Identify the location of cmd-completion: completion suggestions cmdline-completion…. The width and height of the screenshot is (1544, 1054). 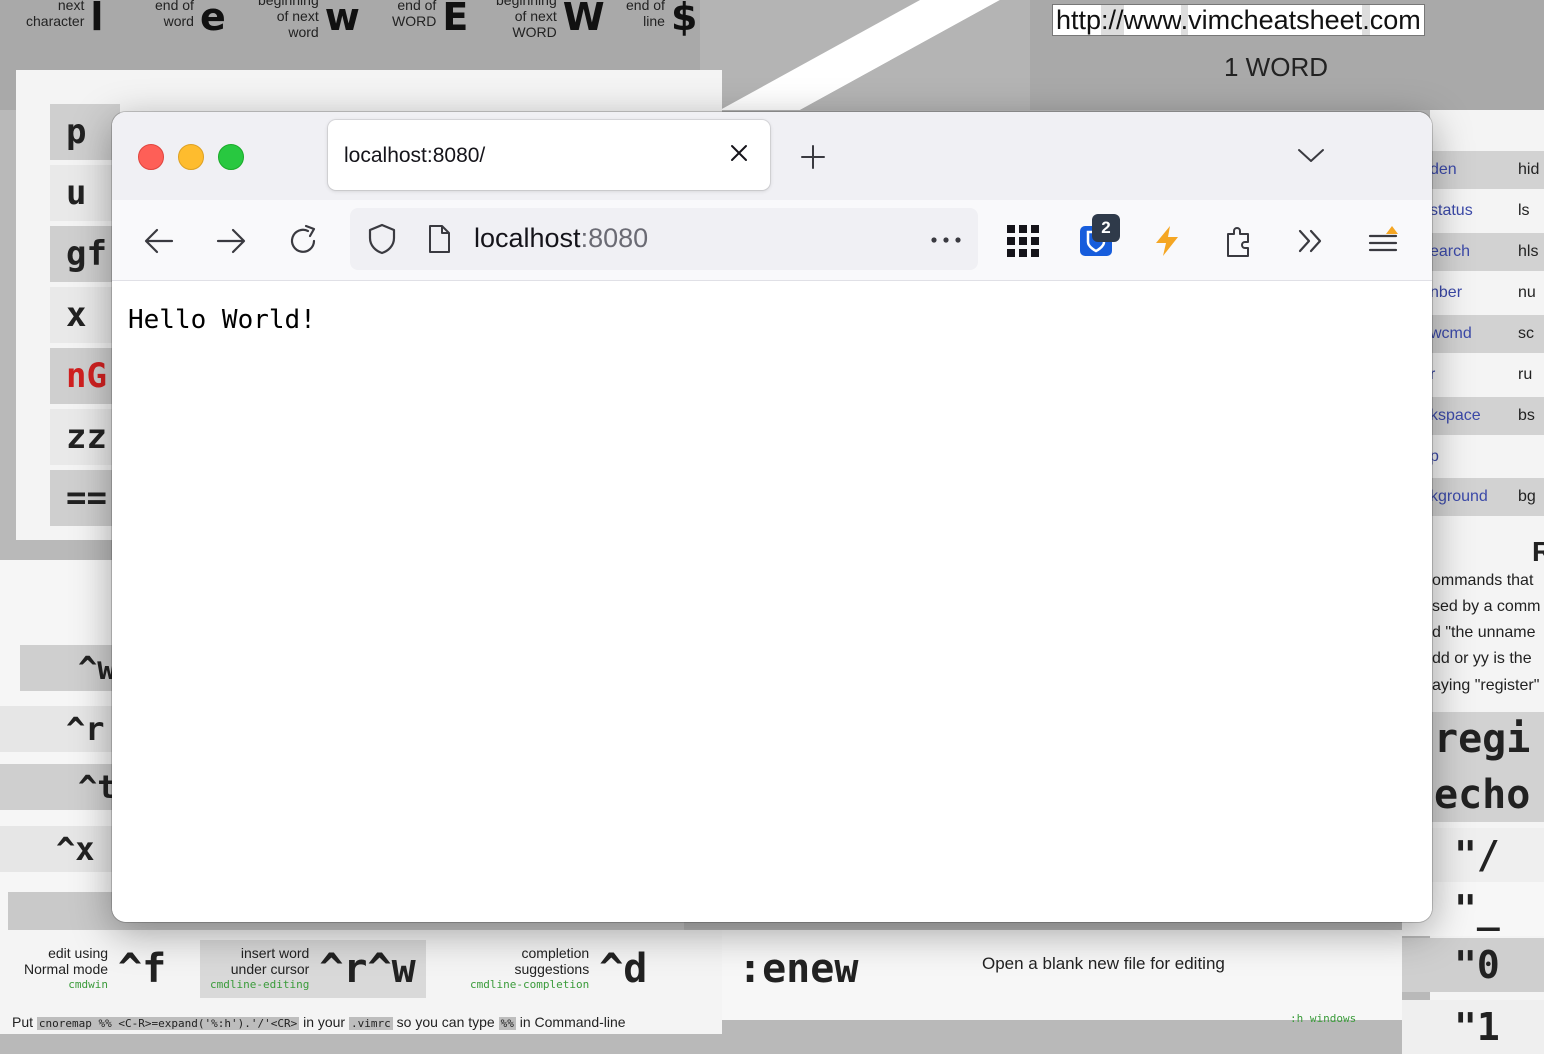
(559, 968).